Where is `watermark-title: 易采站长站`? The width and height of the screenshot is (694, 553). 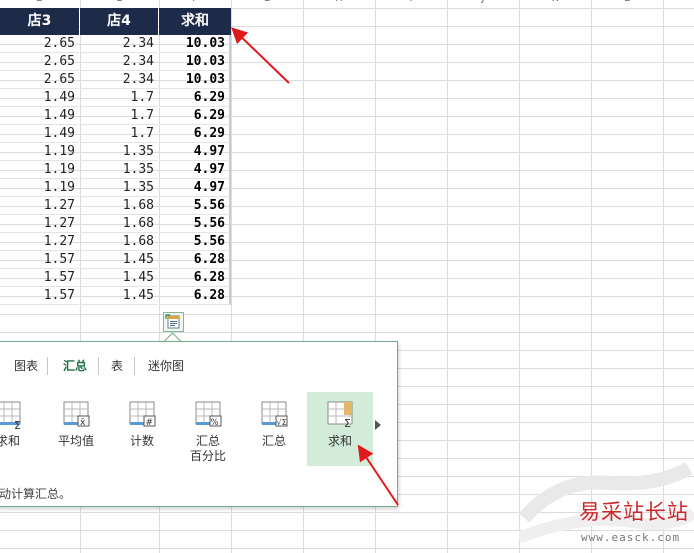
watermark-title: 易采站长站 is located at coordinates (634, 512).